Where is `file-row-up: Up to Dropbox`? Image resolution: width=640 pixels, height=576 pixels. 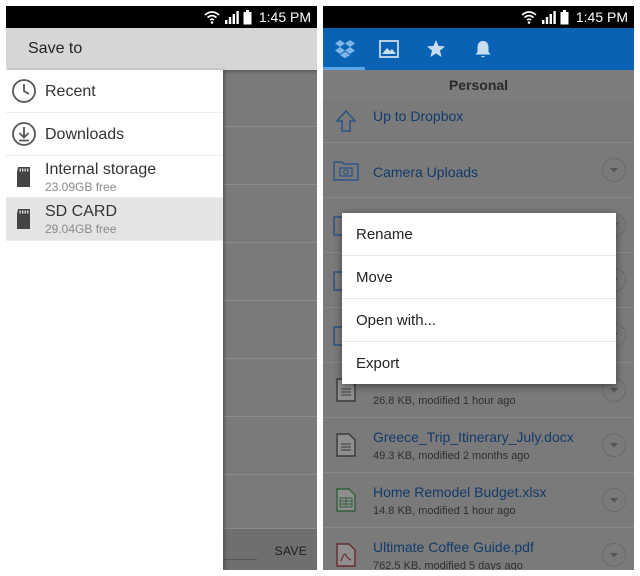 file-row-up: Up to Dropbox is located at coordinates (478, 121).